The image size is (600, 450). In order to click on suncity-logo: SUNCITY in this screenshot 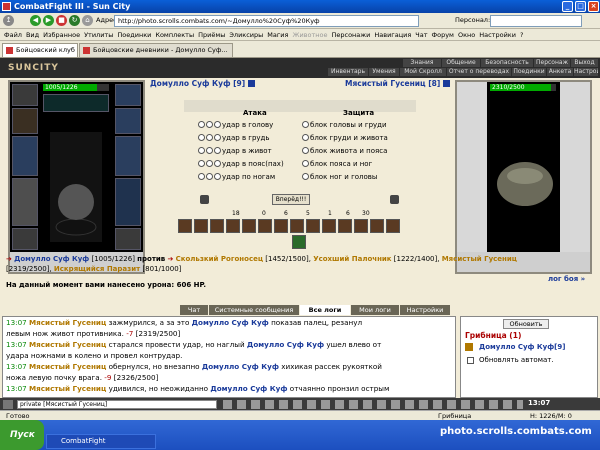, I will do `click(33, 68)`.